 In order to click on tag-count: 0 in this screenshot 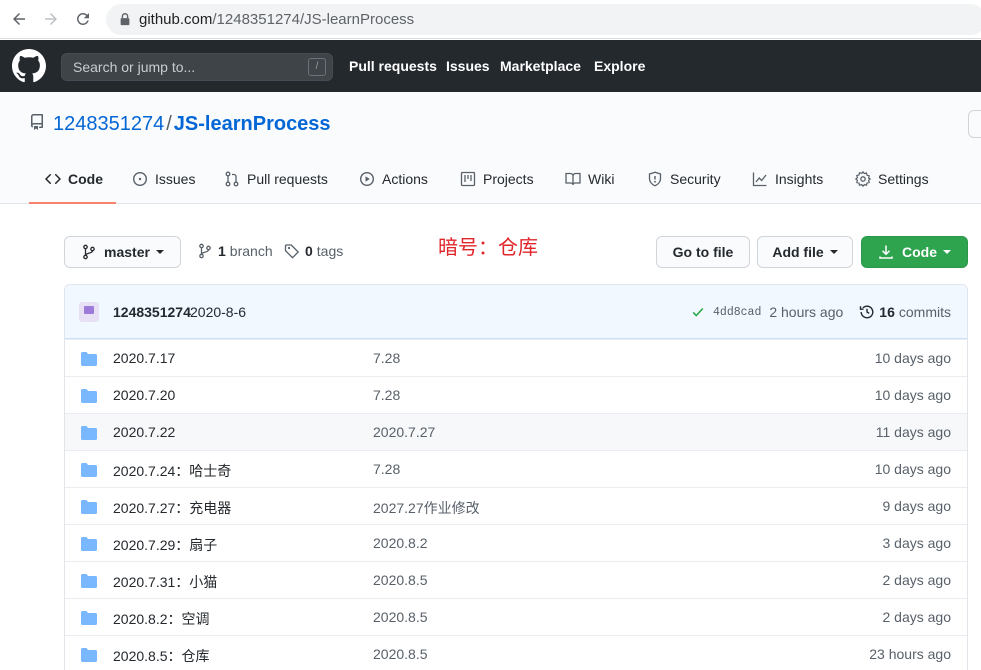, I will do `click(309, 251)`.